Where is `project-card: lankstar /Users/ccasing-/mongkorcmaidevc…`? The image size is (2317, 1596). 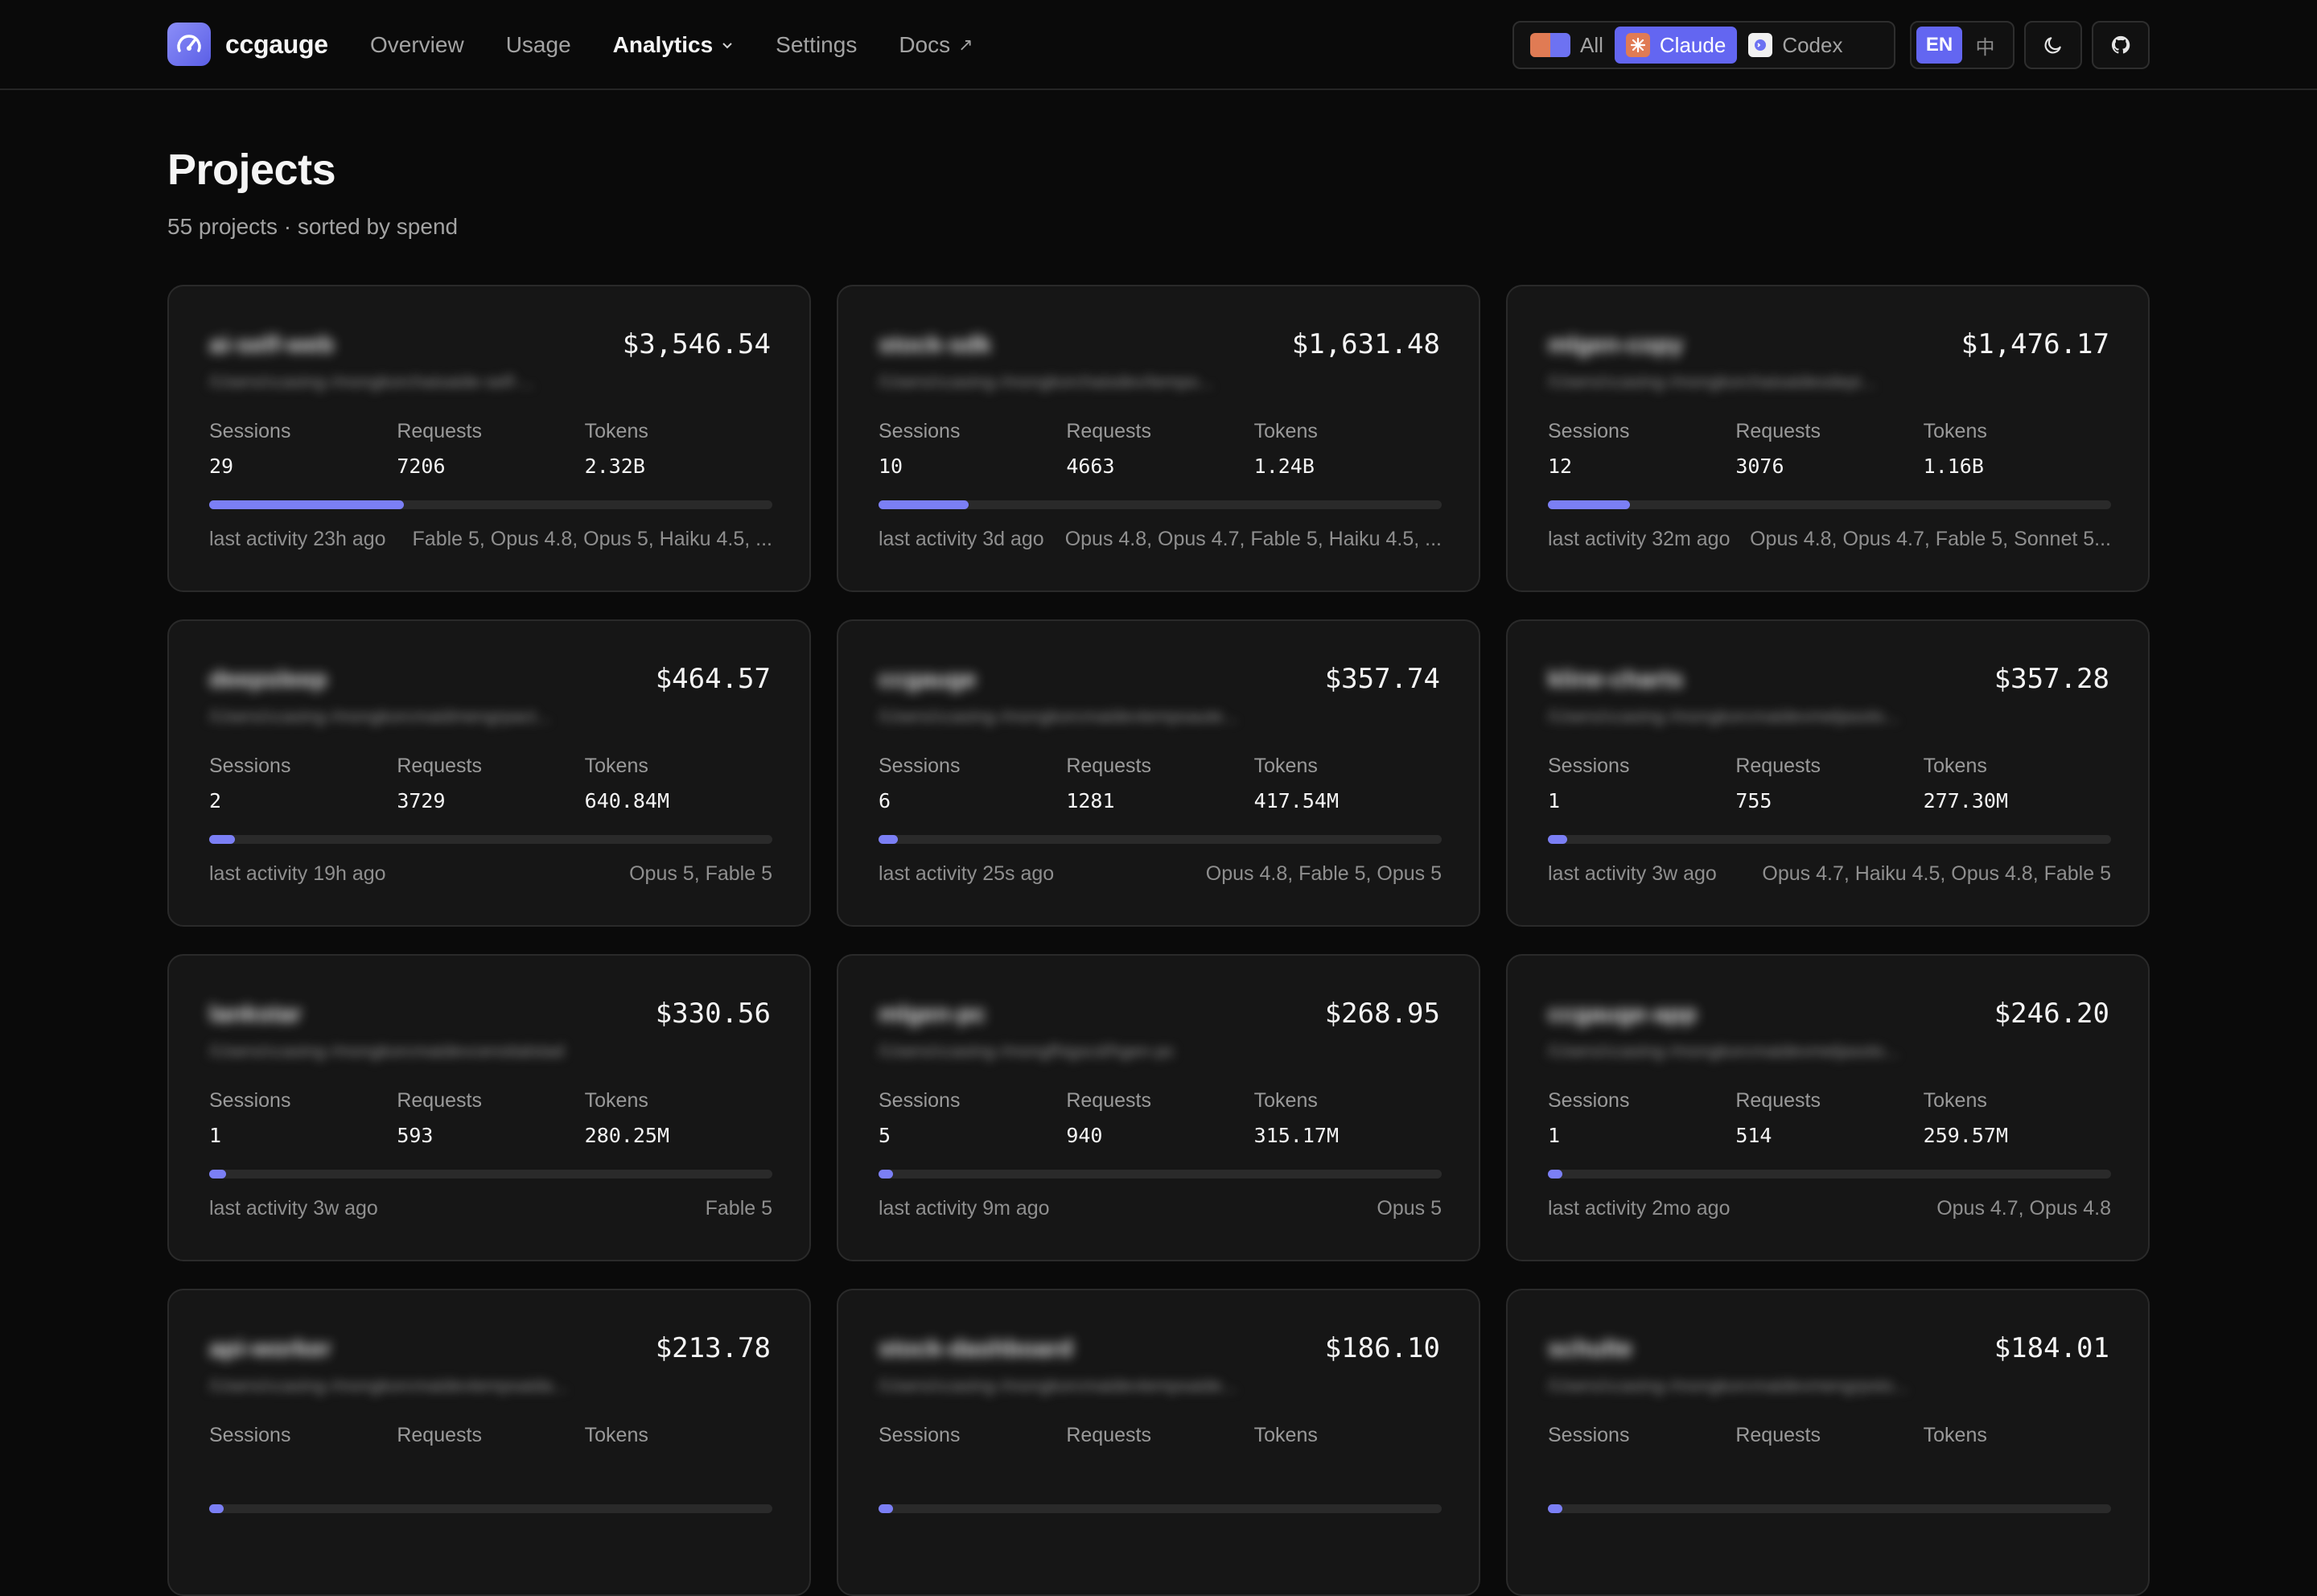 project-card: lankstar /Users/ccasing-/mongkorcmaidevc… is located at coordinates (489, 1107).